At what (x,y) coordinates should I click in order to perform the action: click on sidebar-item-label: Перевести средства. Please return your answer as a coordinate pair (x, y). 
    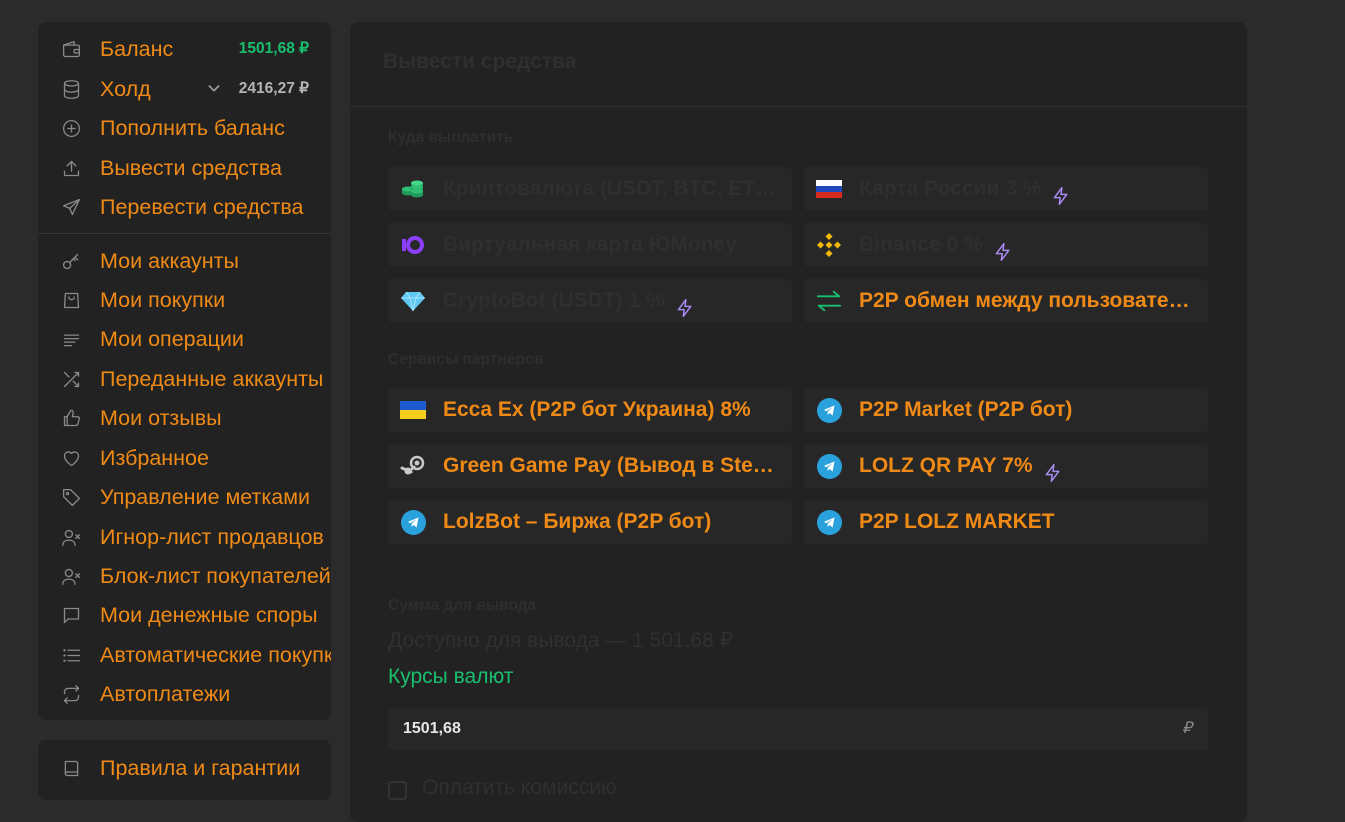
    Looking at the image, I should click on (202, 207).